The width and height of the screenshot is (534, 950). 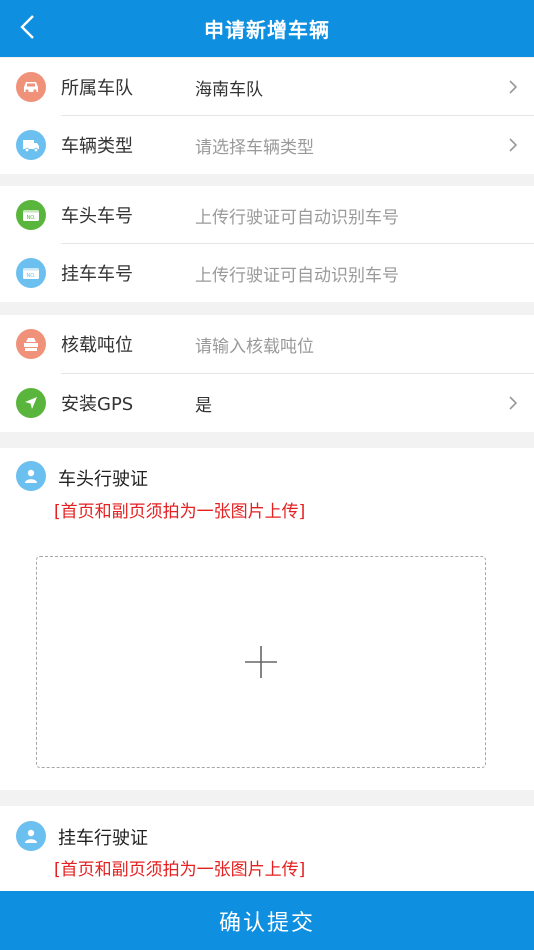 I want to click on truck-icon, so click(x=31, y=145).